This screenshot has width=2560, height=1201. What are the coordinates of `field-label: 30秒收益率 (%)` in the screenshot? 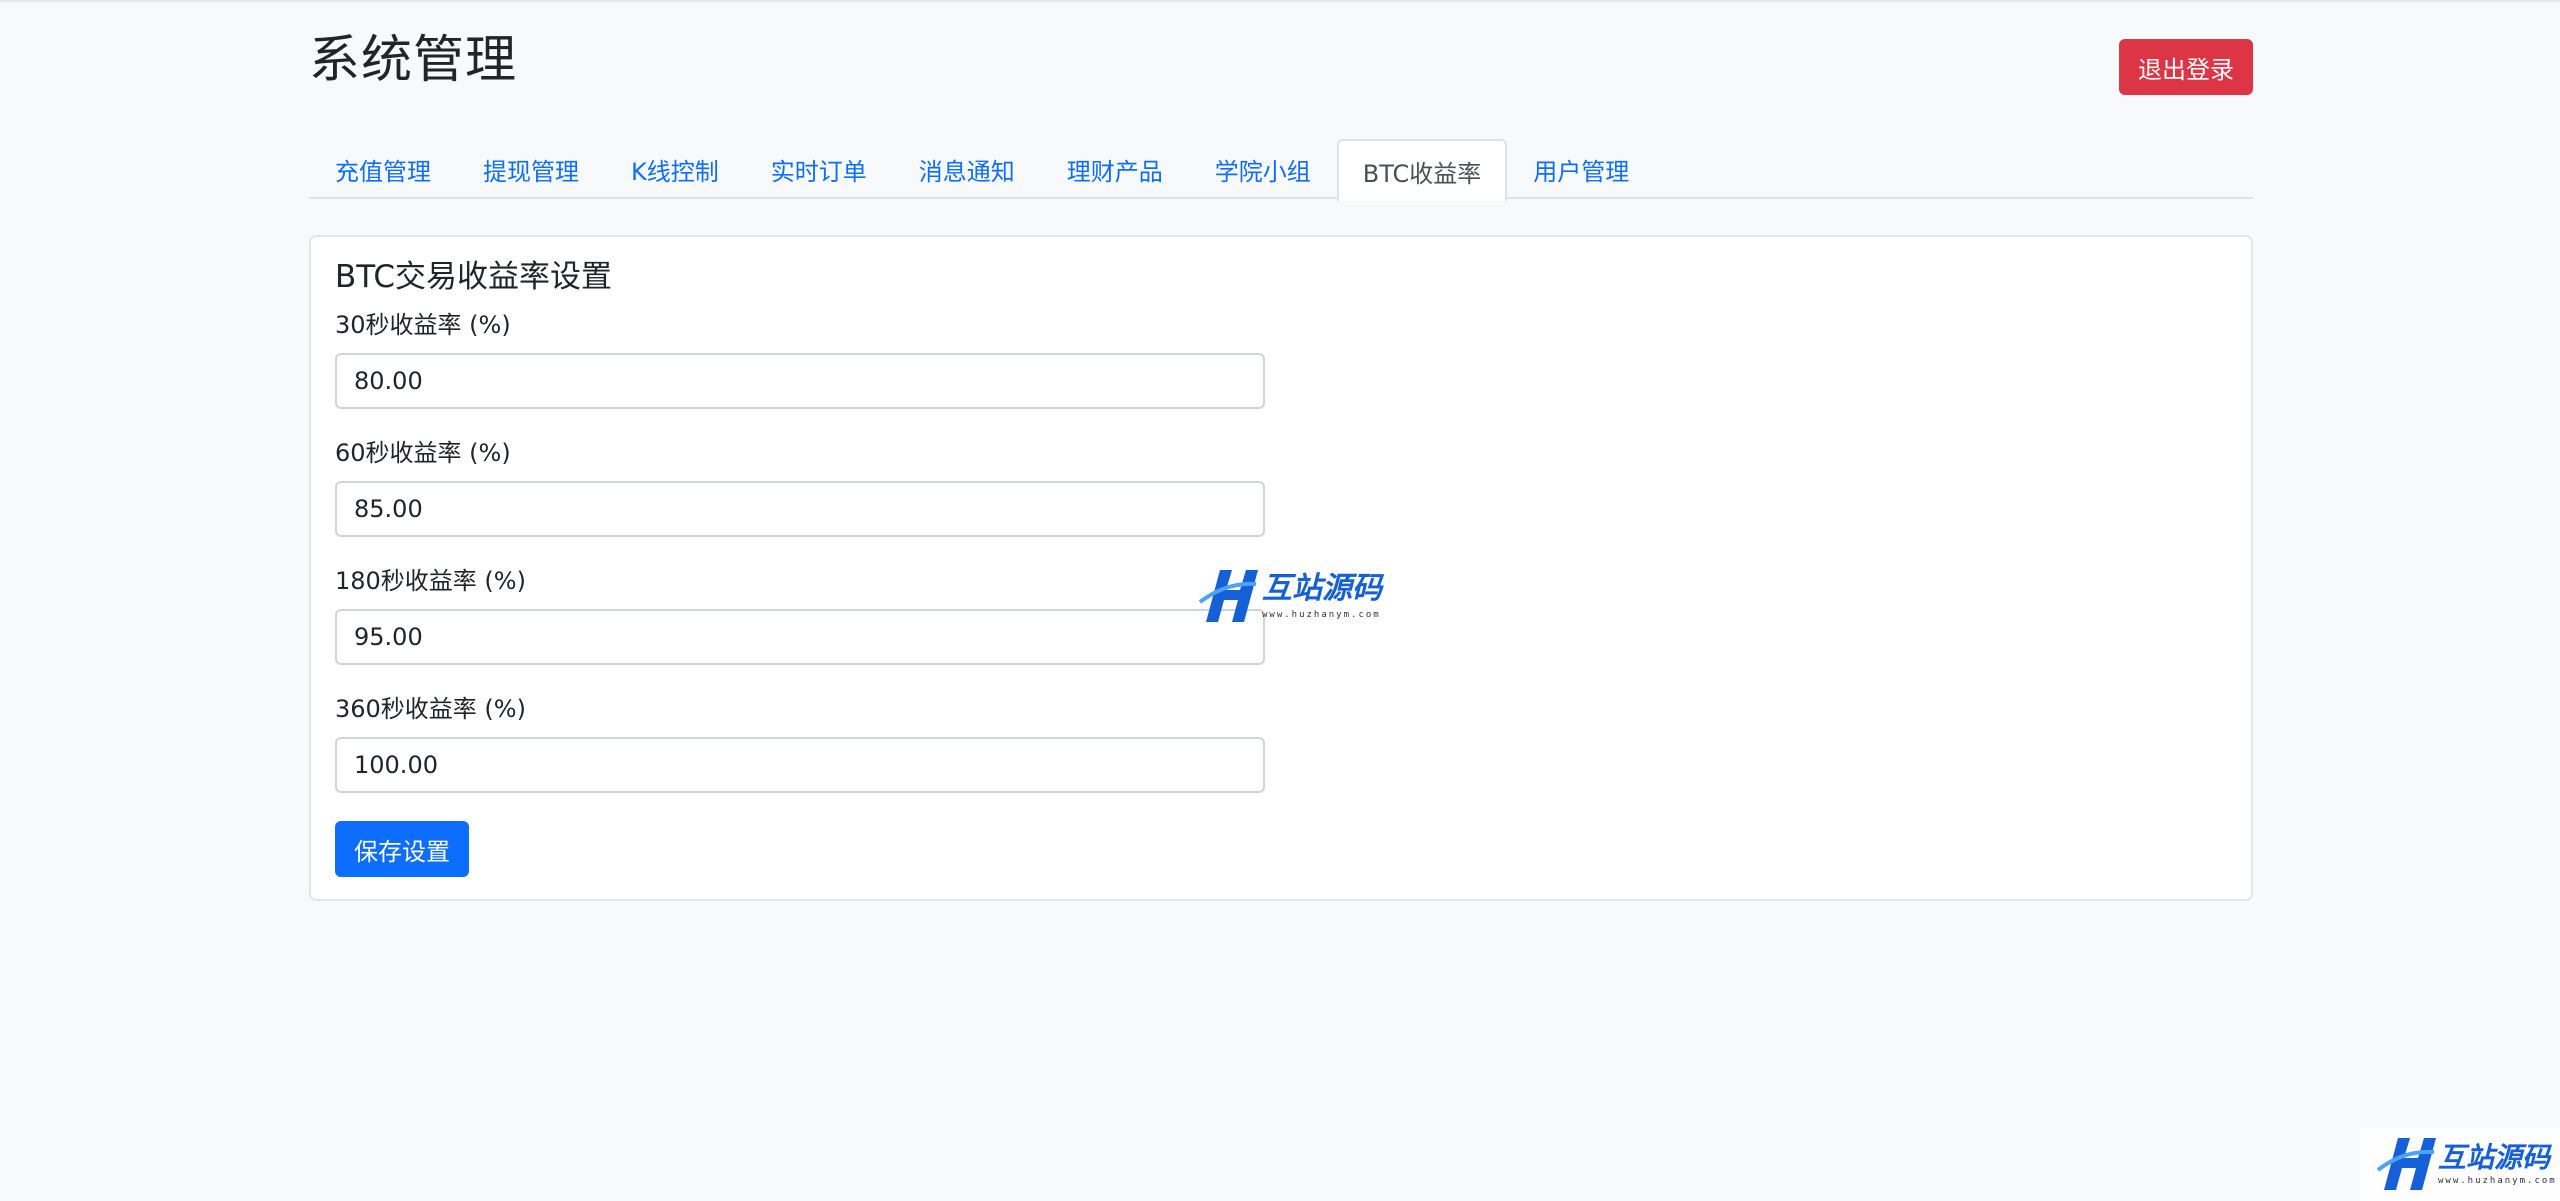 It's located at (423, 325).